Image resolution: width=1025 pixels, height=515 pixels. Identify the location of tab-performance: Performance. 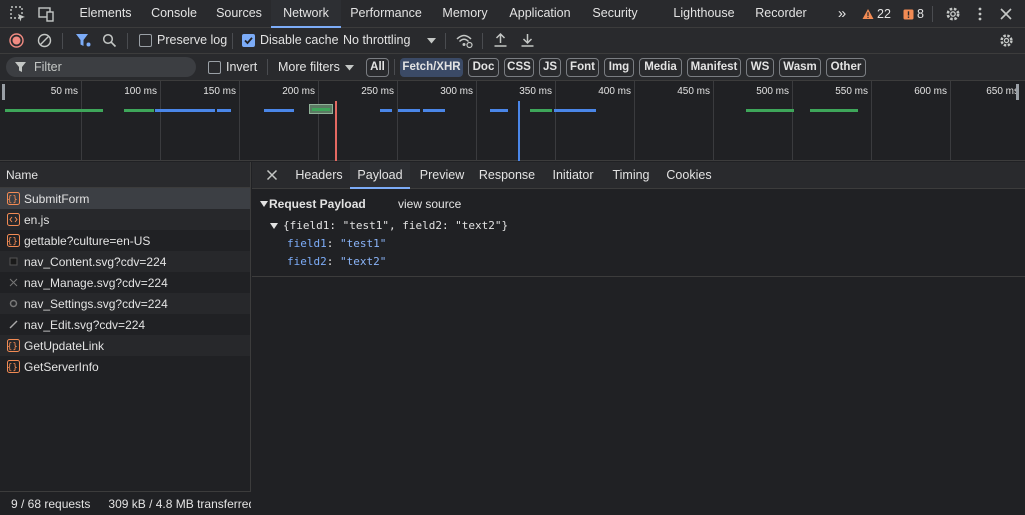
(386, 14).